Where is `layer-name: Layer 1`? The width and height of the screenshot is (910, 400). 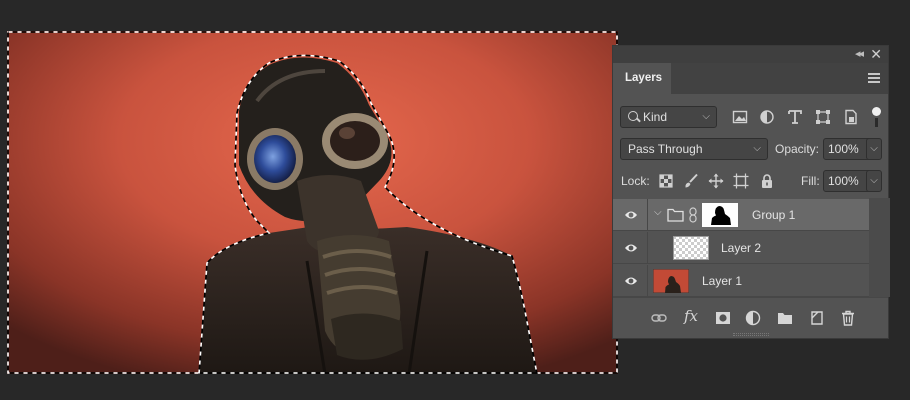
layer-name: Layer 1 is located at coordinates (722, 281).